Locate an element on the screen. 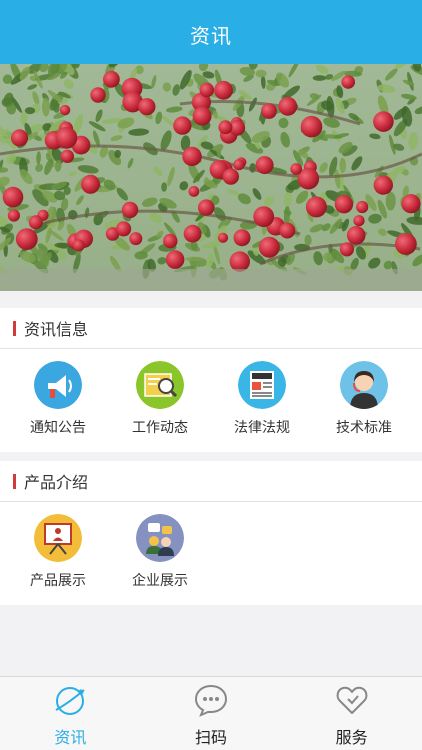  product-showcase-tile: 产品展示 is located at coordinates (58, 552).